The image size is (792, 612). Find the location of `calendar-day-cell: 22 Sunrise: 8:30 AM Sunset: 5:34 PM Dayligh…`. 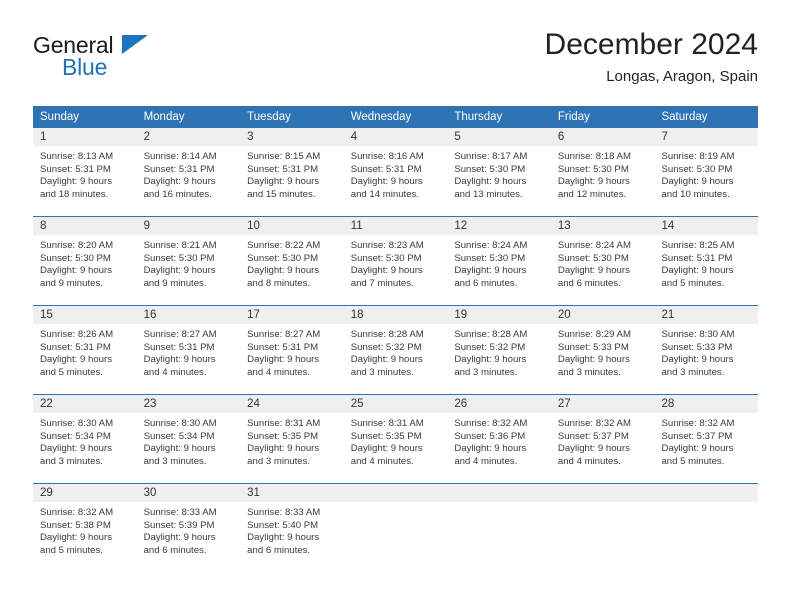

calendar-day-cell: 22 Sunrise: 8:30 AM Sunset: 5:34 PM Dayligh… is located at coordinates (85, 439).